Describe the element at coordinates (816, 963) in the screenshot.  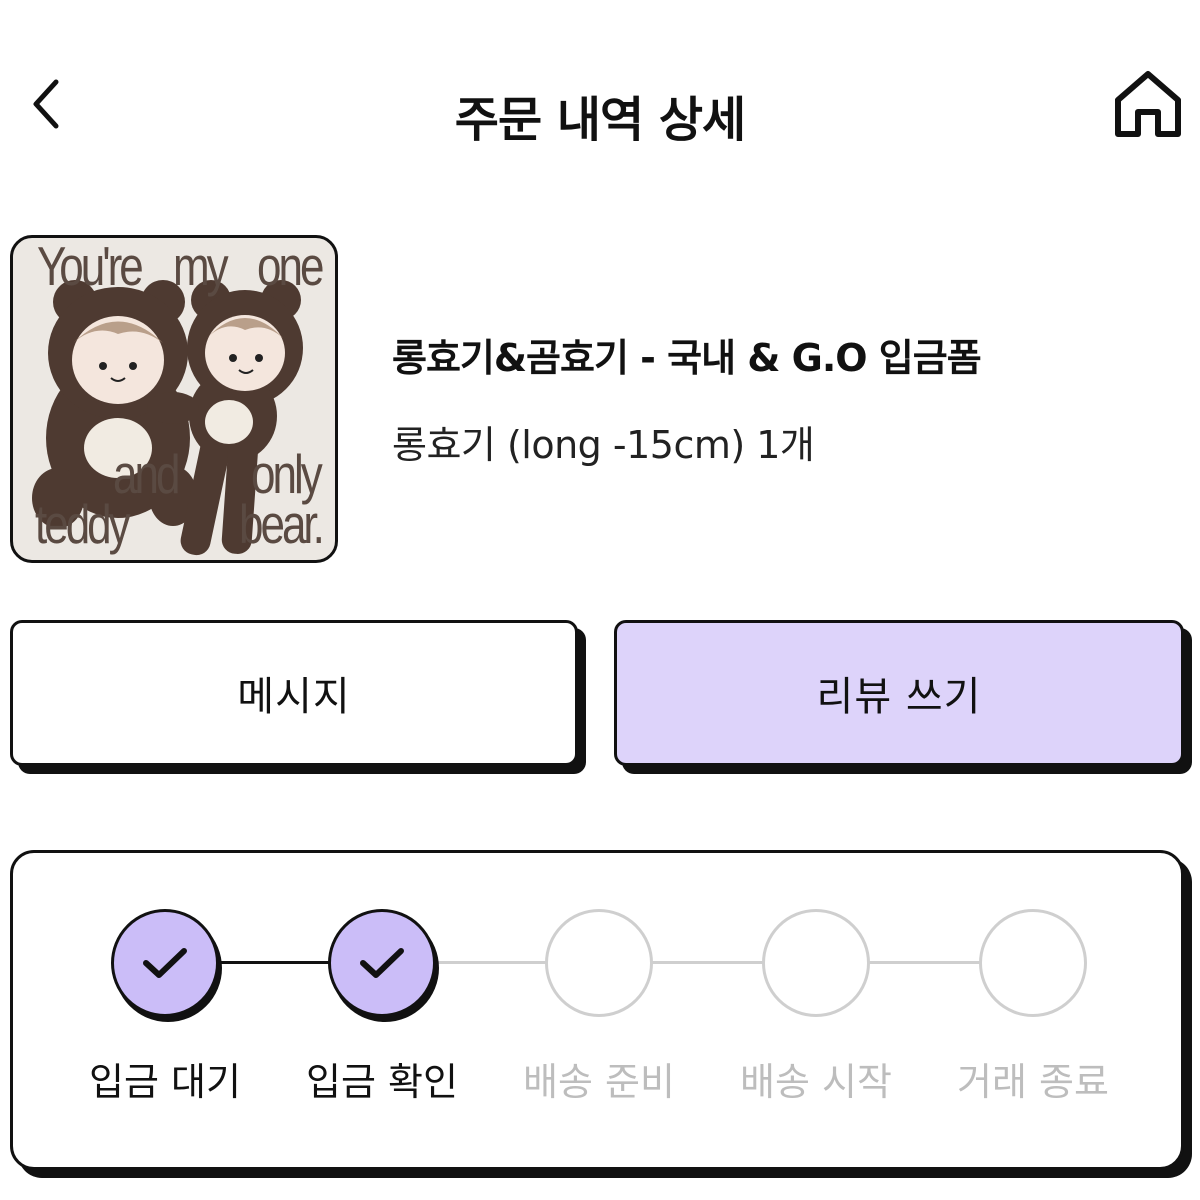
I see `step-4-indicator` at that location.